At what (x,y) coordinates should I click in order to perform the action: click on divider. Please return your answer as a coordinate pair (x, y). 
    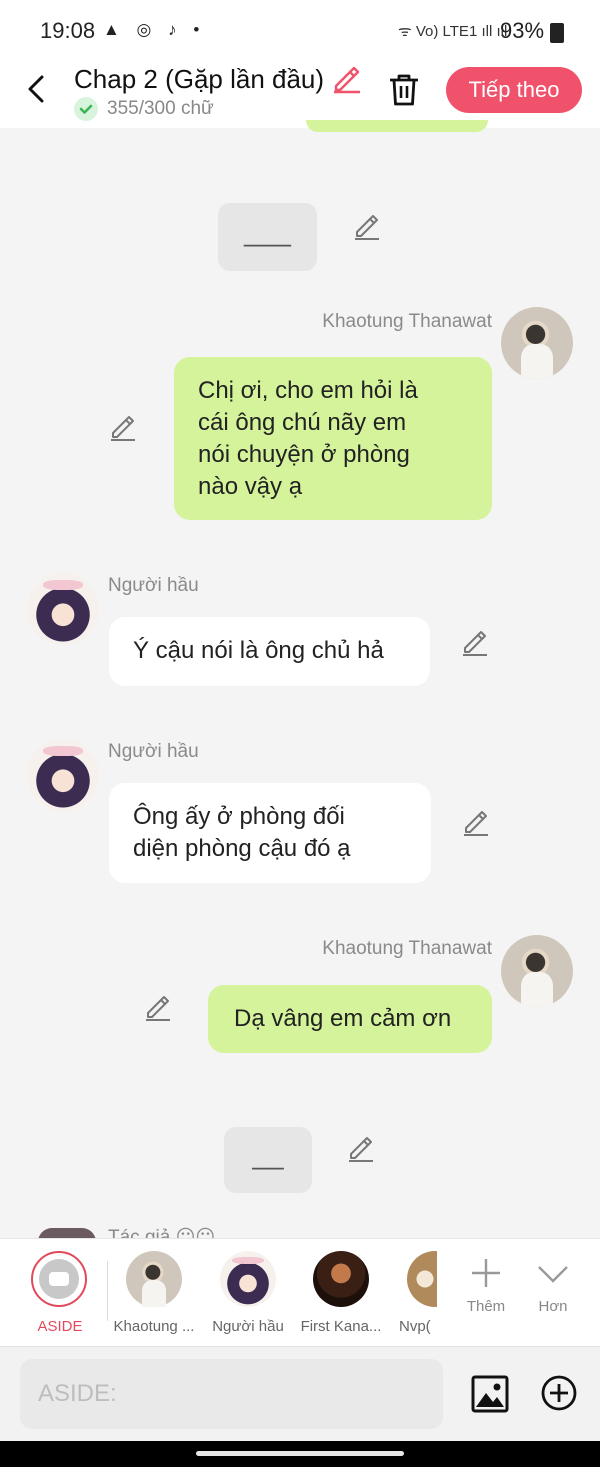
    Looking at the image, I should click on (107, 1291).